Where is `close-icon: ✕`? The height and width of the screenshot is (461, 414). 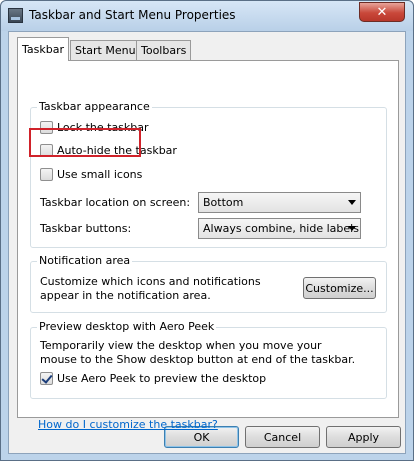 close-icon: ✕ is located at coordinates (382, 12).